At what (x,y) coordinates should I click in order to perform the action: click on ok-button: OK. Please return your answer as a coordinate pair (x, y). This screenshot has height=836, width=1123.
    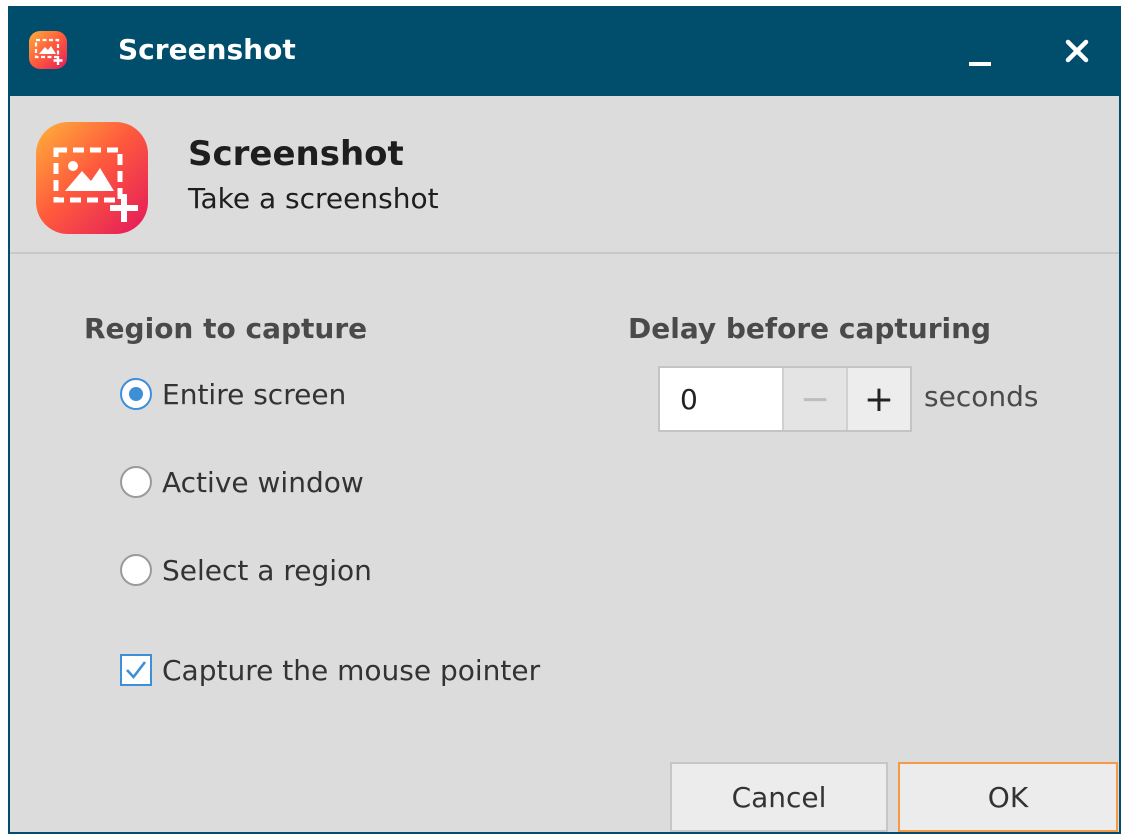
    Looking at the image, I should click on (1008, 797).